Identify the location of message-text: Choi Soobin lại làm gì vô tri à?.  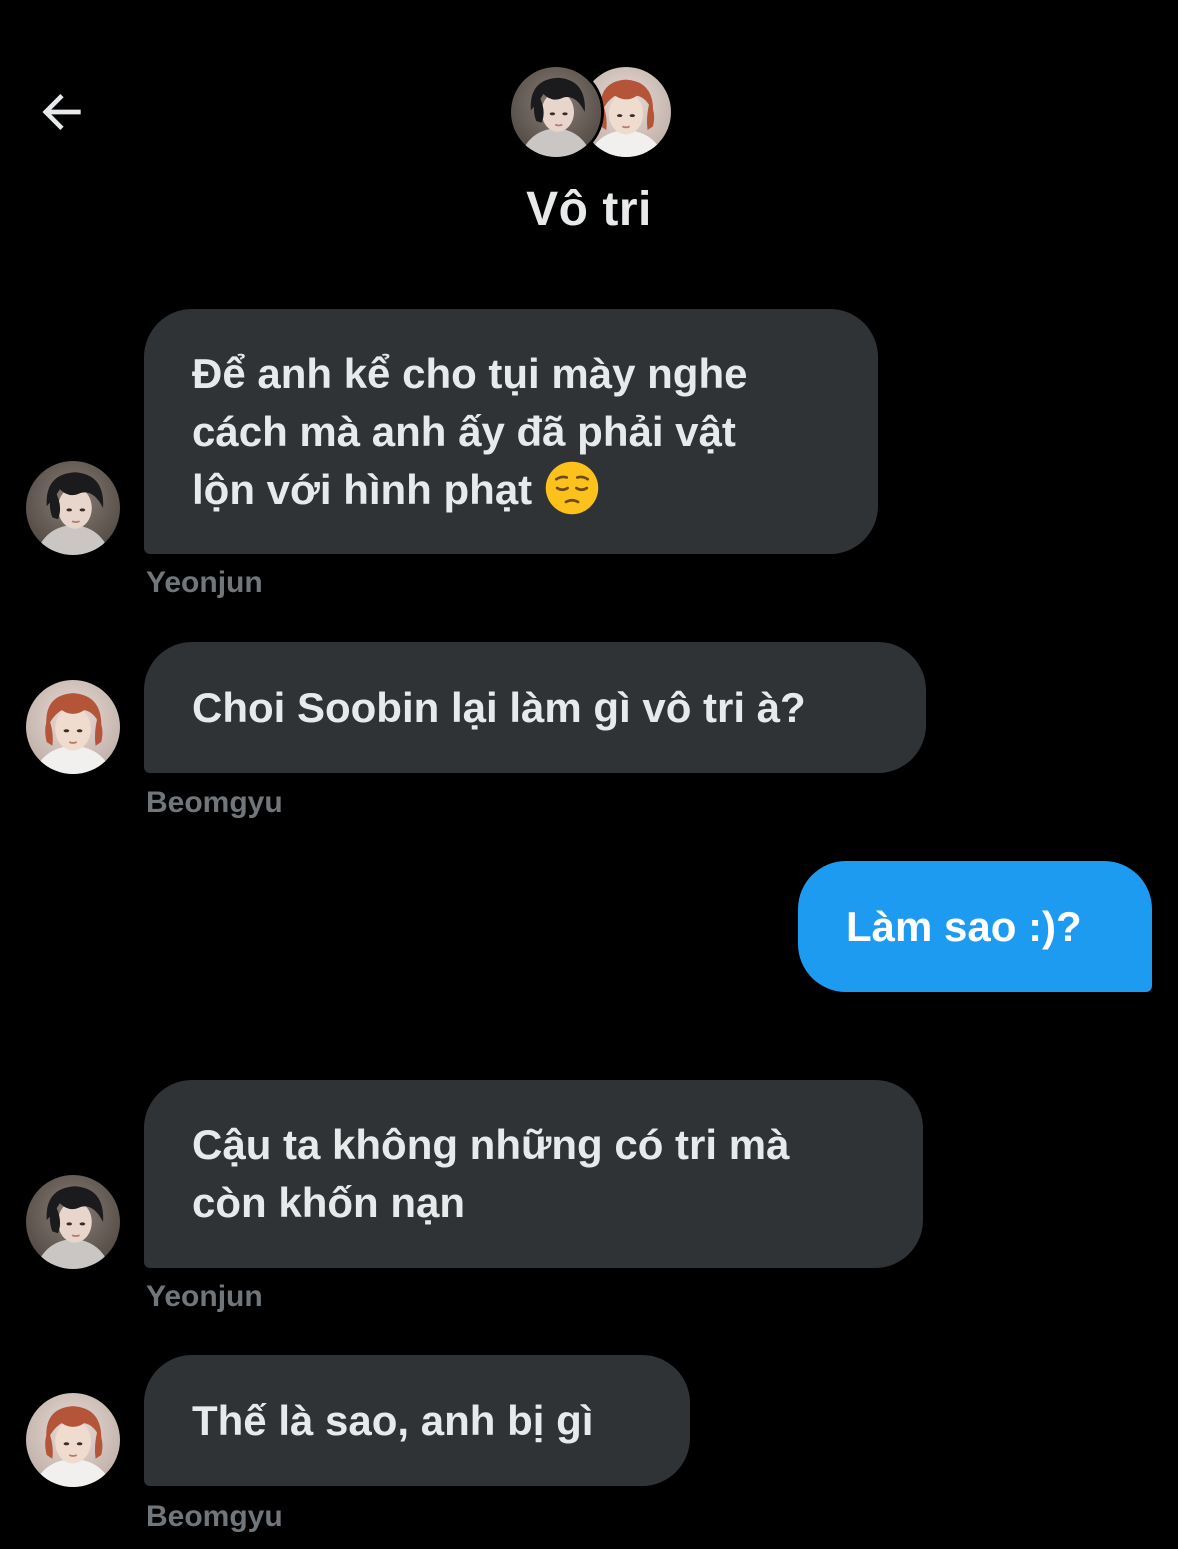
(499, 707).